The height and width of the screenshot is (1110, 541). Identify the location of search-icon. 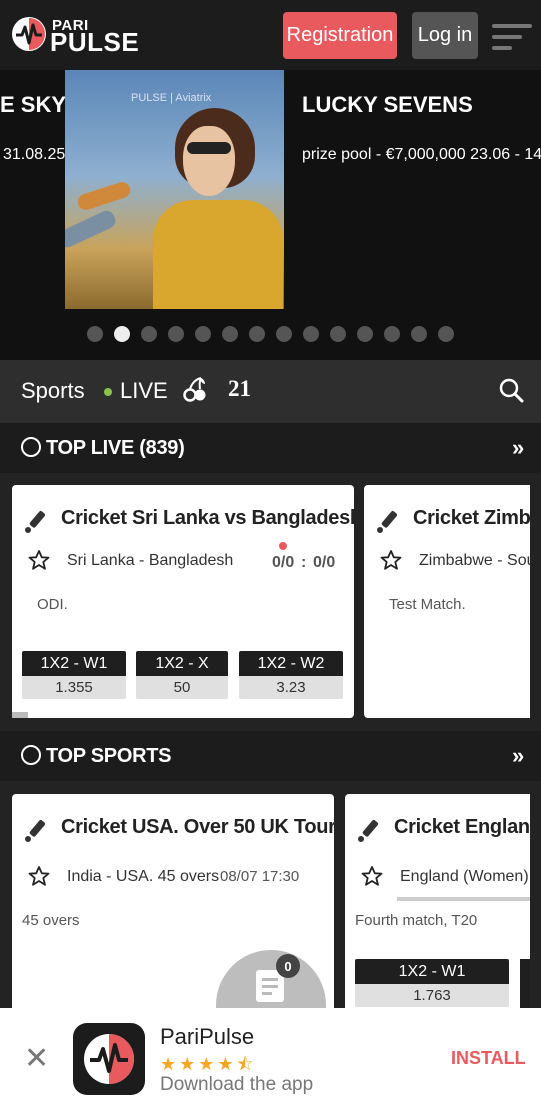
(511, 390).